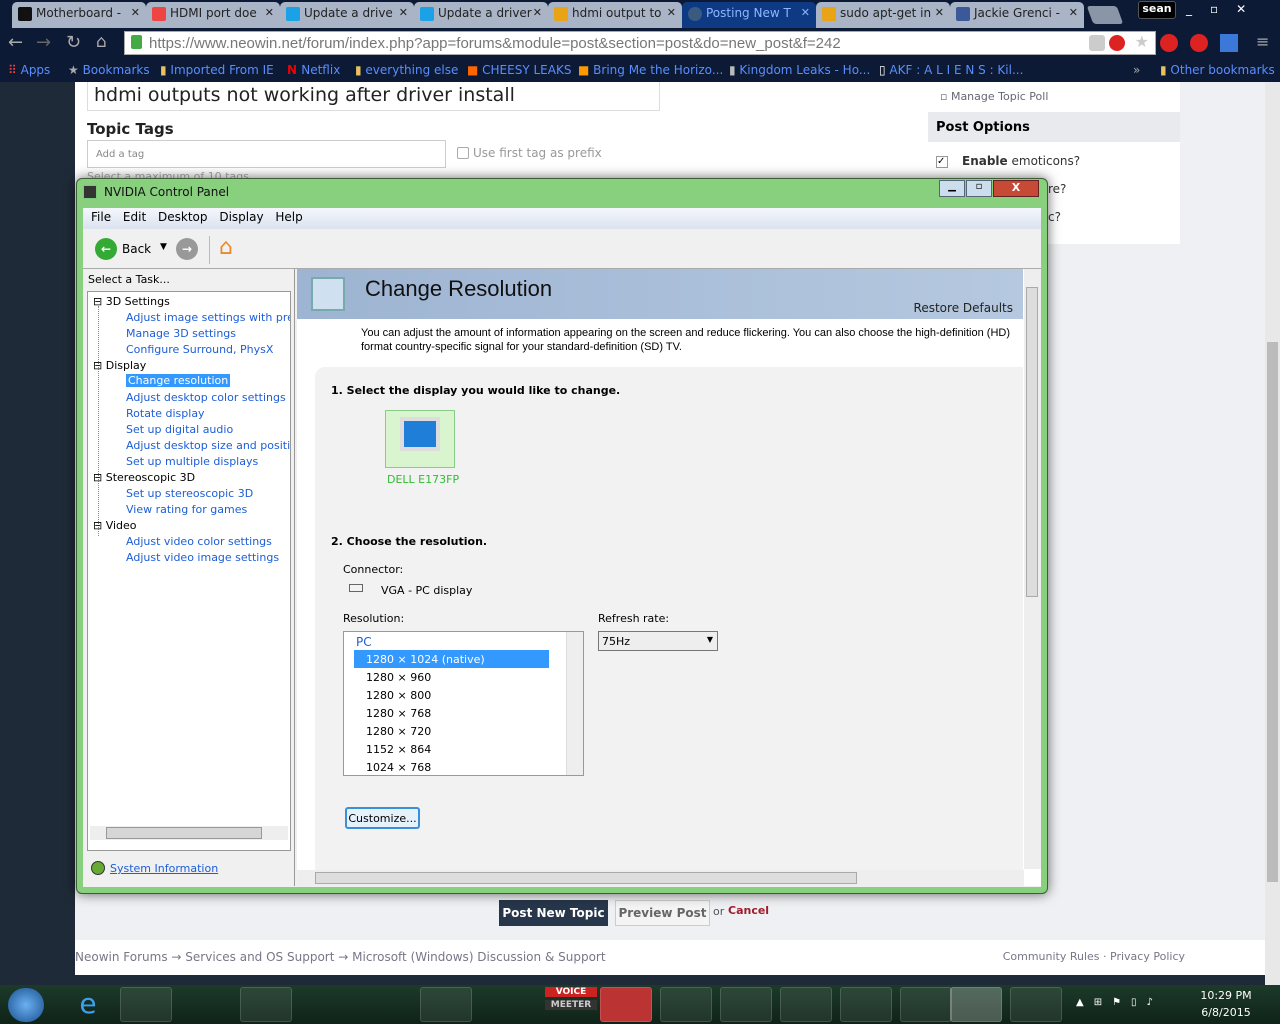 The height and width of the screenshot is (1024, 1280). Describe the element at coordinates (979, 188) in the screenshot. I see `maximize-button: ▫` at that location.